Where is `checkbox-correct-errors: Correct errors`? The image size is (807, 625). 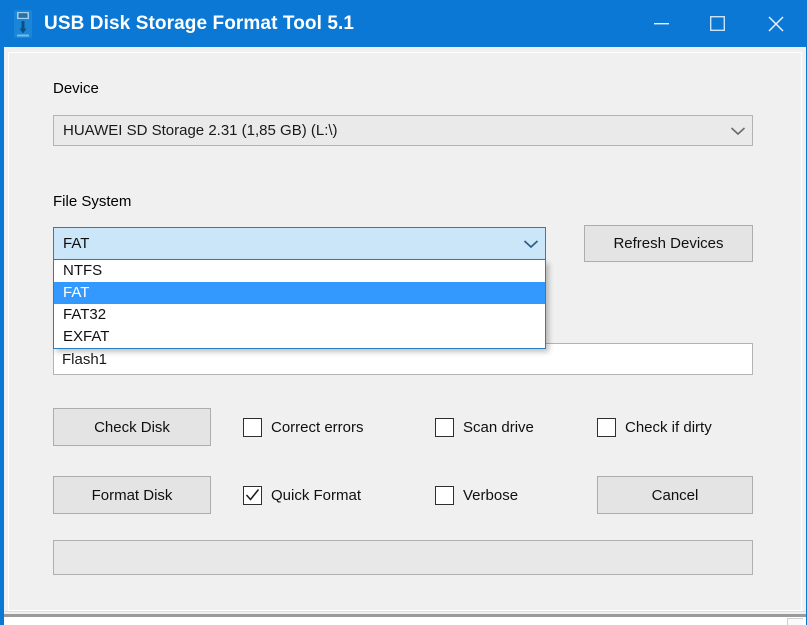 checkbox-correct-errors: Correct errors is located at coordinates (303, 427).